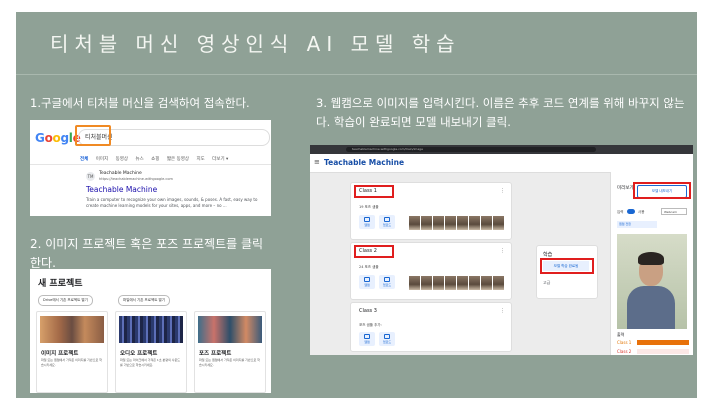  I want to click on tabs-divider, so click(150, 164).